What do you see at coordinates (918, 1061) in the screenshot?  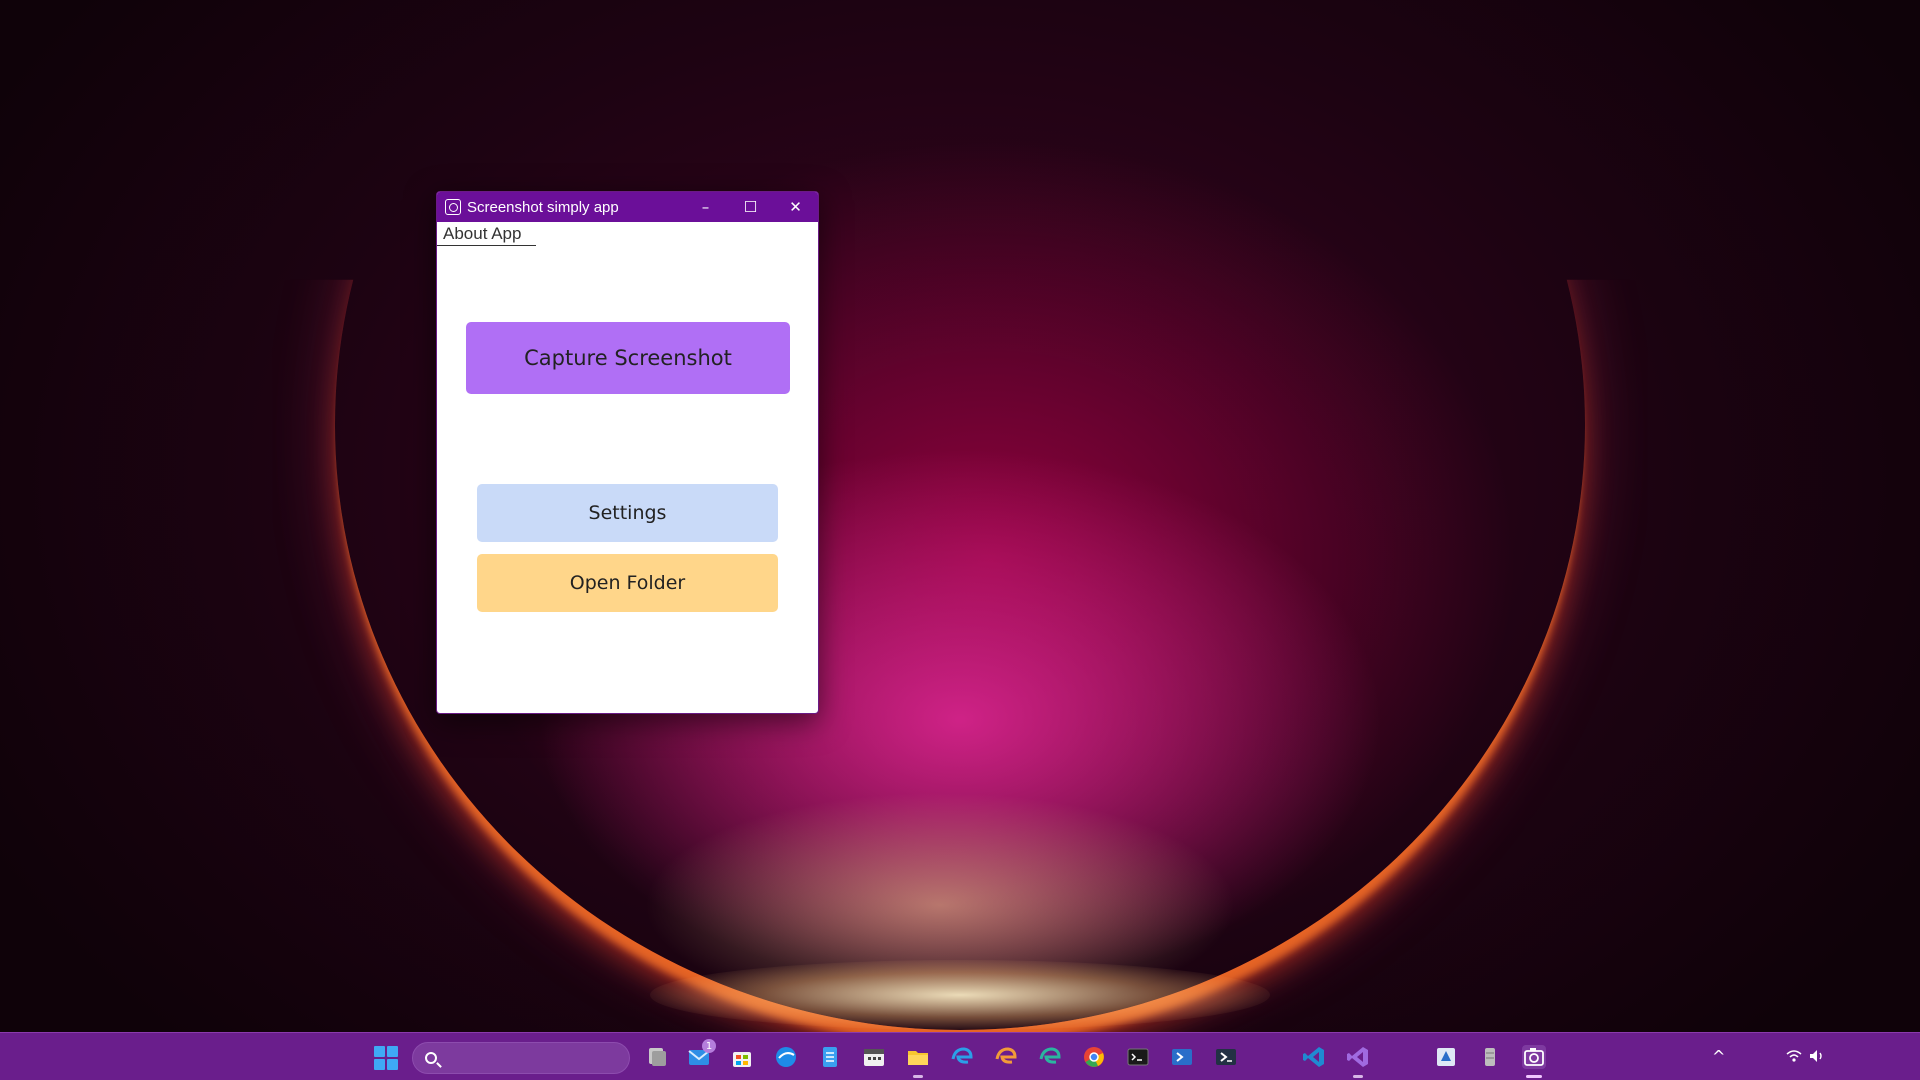 I see `file-explorer-icon` at bounding box center [918, 1061].